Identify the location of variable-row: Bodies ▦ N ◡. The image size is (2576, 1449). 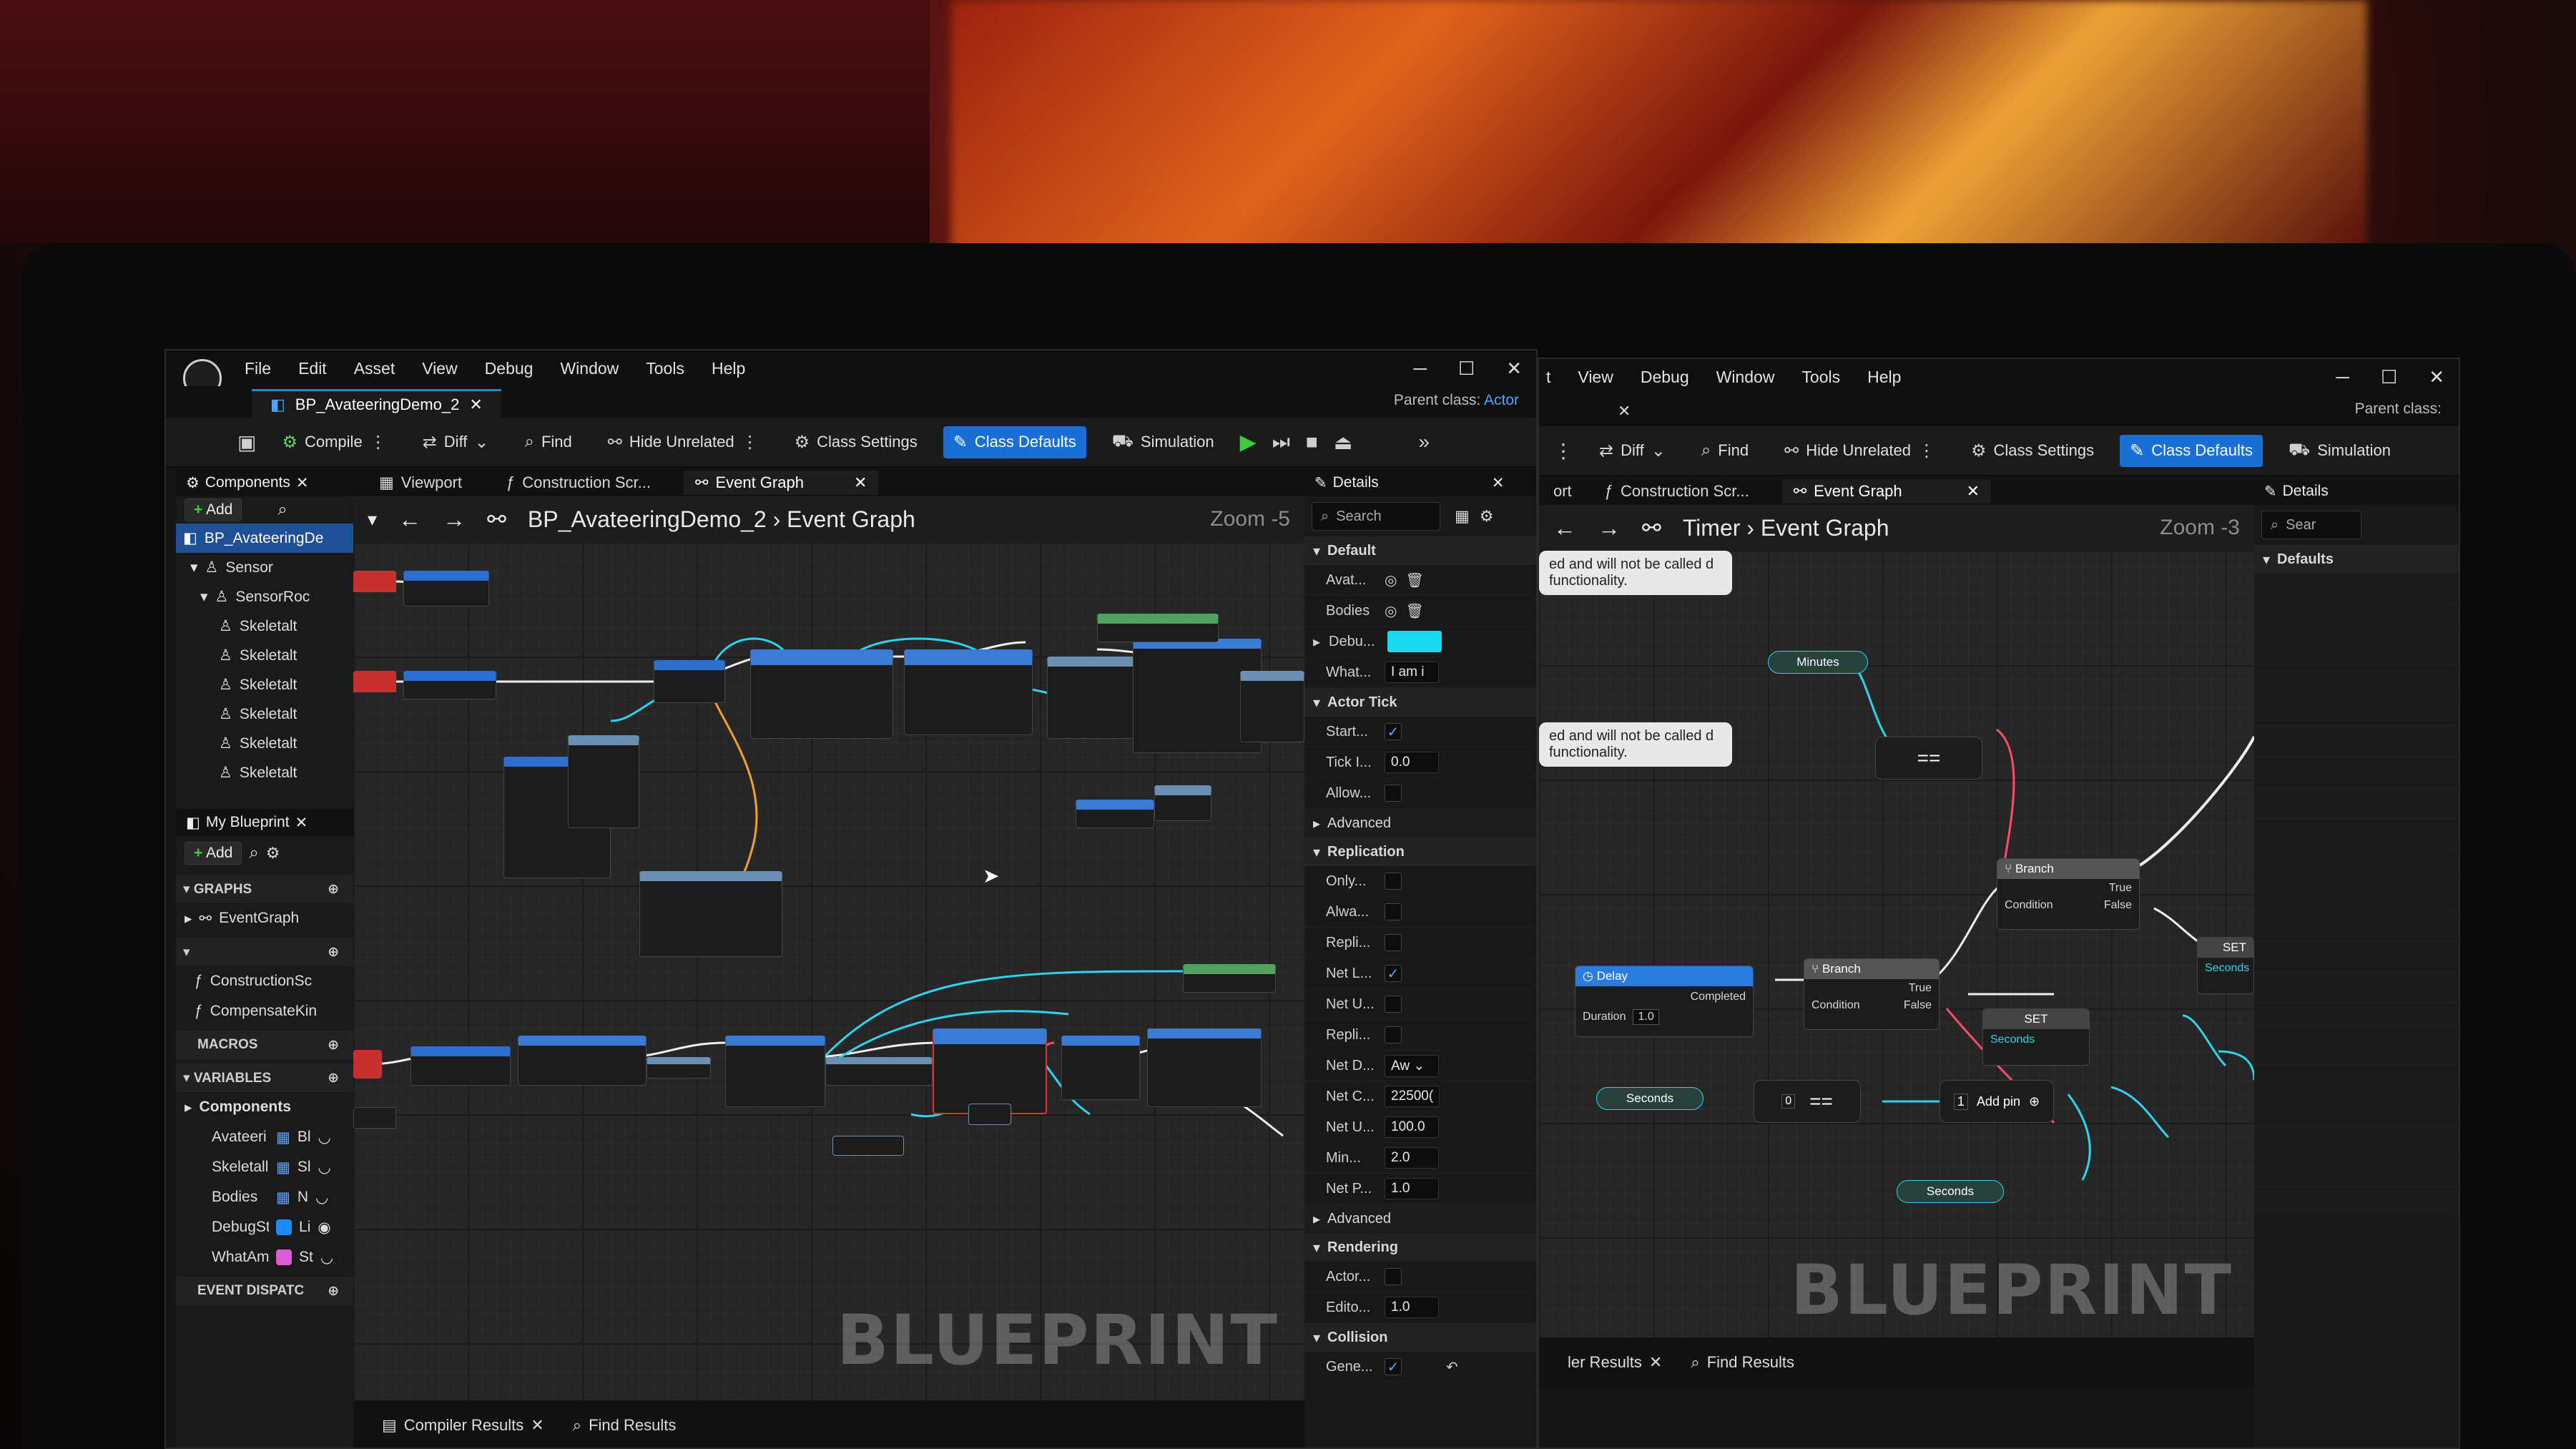
(264, 1197).